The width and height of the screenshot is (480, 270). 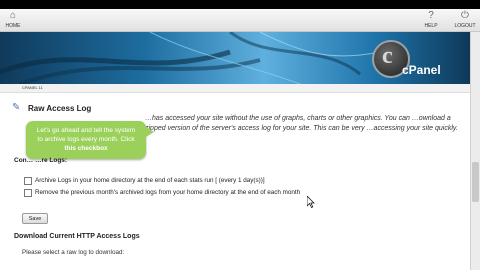 What do you see at coordinates (465, 15) in the screenshot?
I see `logout-icon: ⏻` at bounding box center [465, 15].